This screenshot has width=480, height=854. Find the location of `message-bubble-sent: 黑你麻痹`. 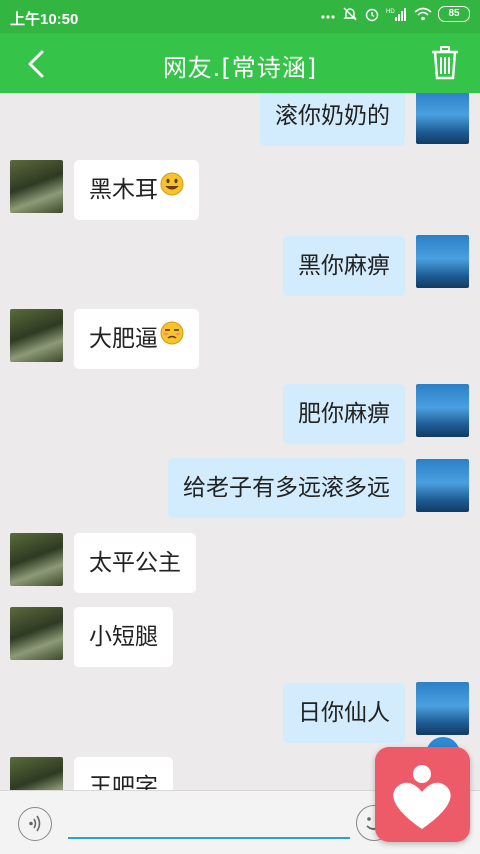

message-bubble-sent: 黑你麻痹 is located at coordinates (344, 266).